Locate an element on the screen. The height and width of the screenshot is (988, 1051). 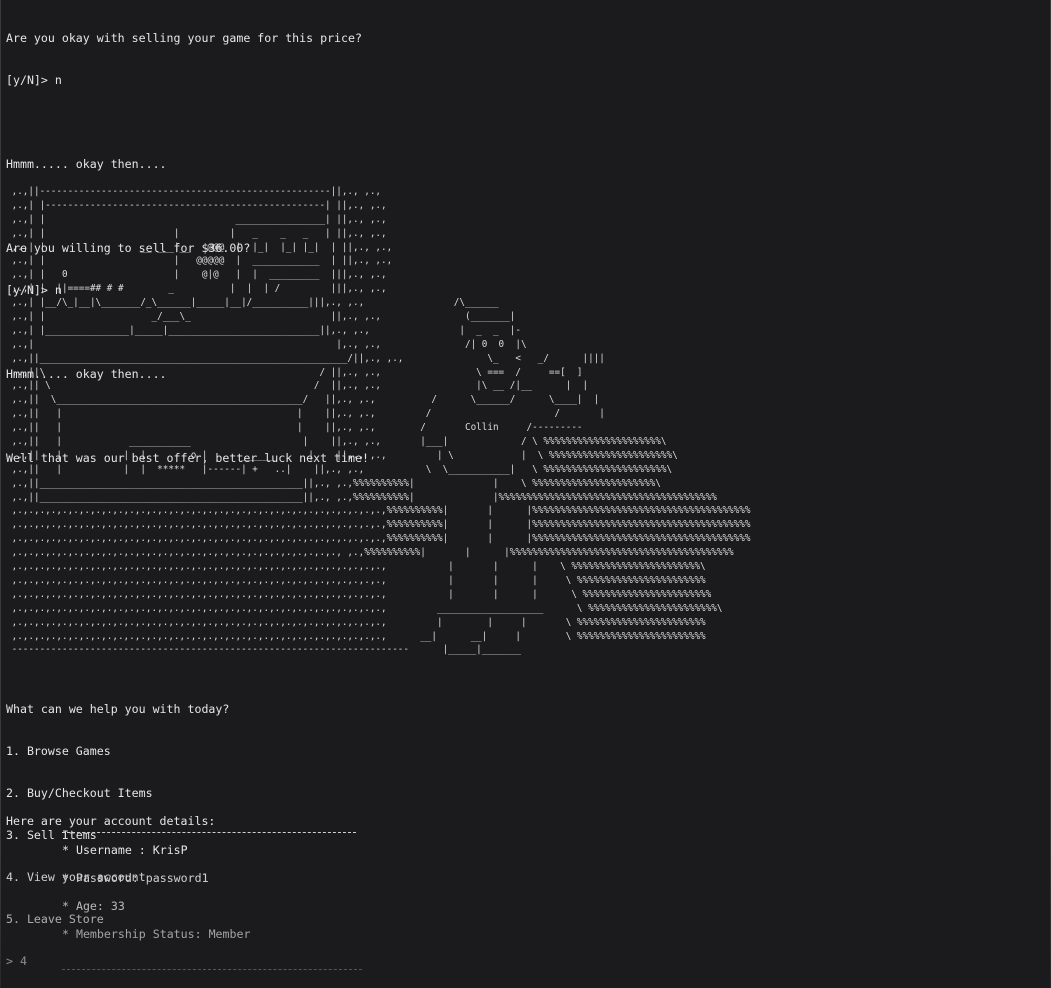
account-username: * Username : KrisP is located at coordinates (125, 850).